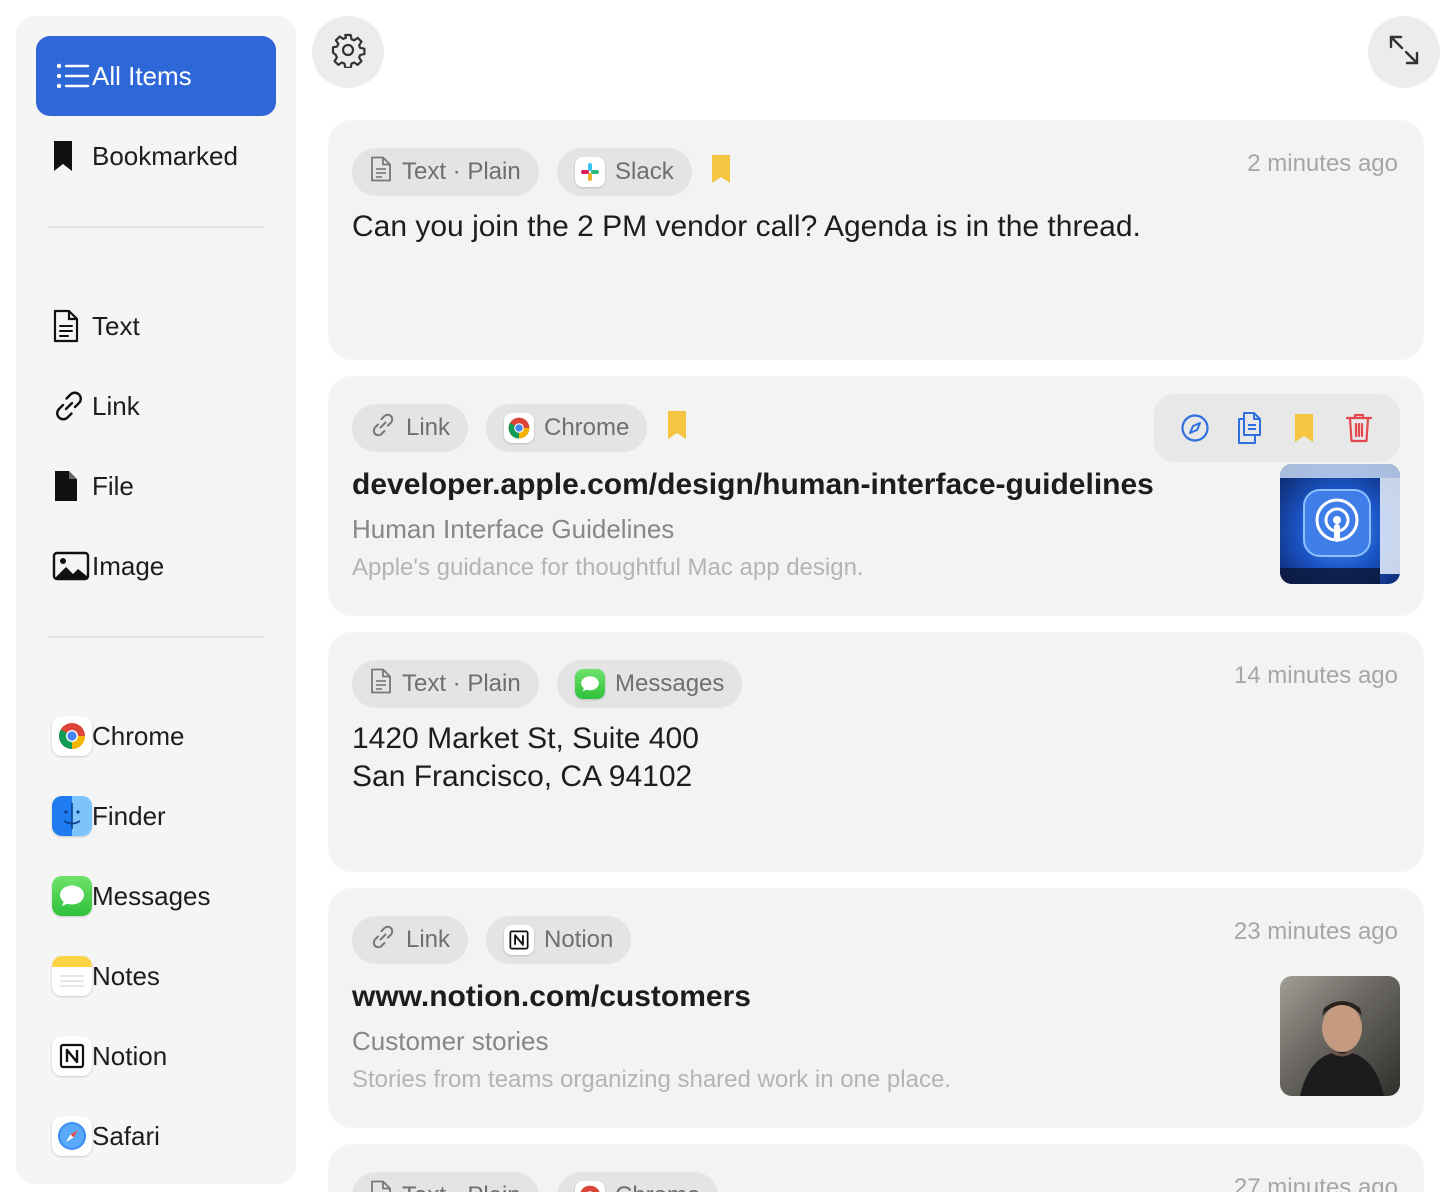 Image resolution: width=1456 pixels, height=1200 pixels. Describe the element at coordinates (650, 684) in the screenshot. I see `source-app-tag: Messages` at that location.